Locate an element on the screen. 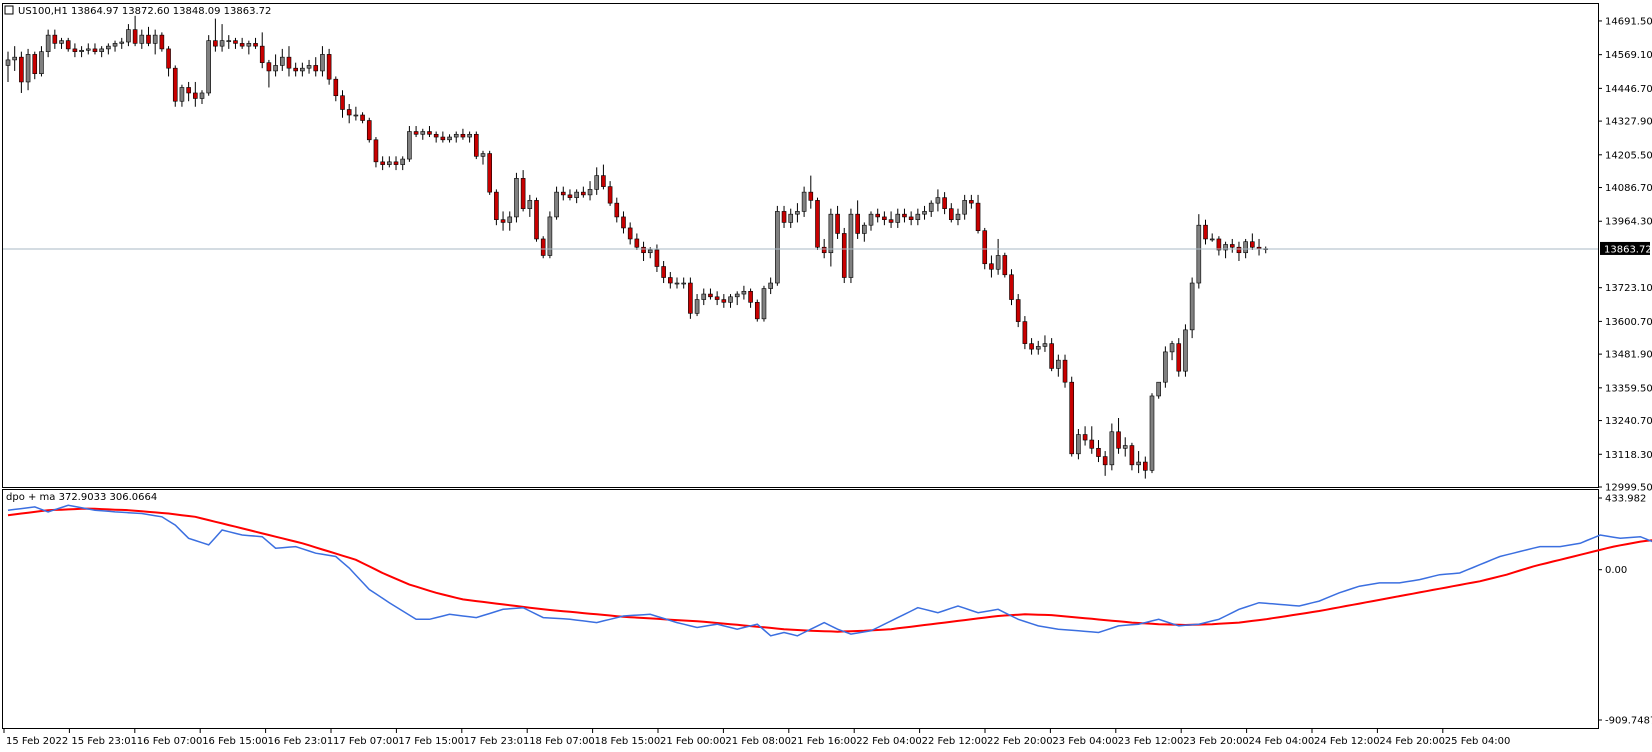 The width and height of the screenshot is (1652, 752). time-tick-label: 25 Feb 04:00 is located at coordinates (1478, 741).